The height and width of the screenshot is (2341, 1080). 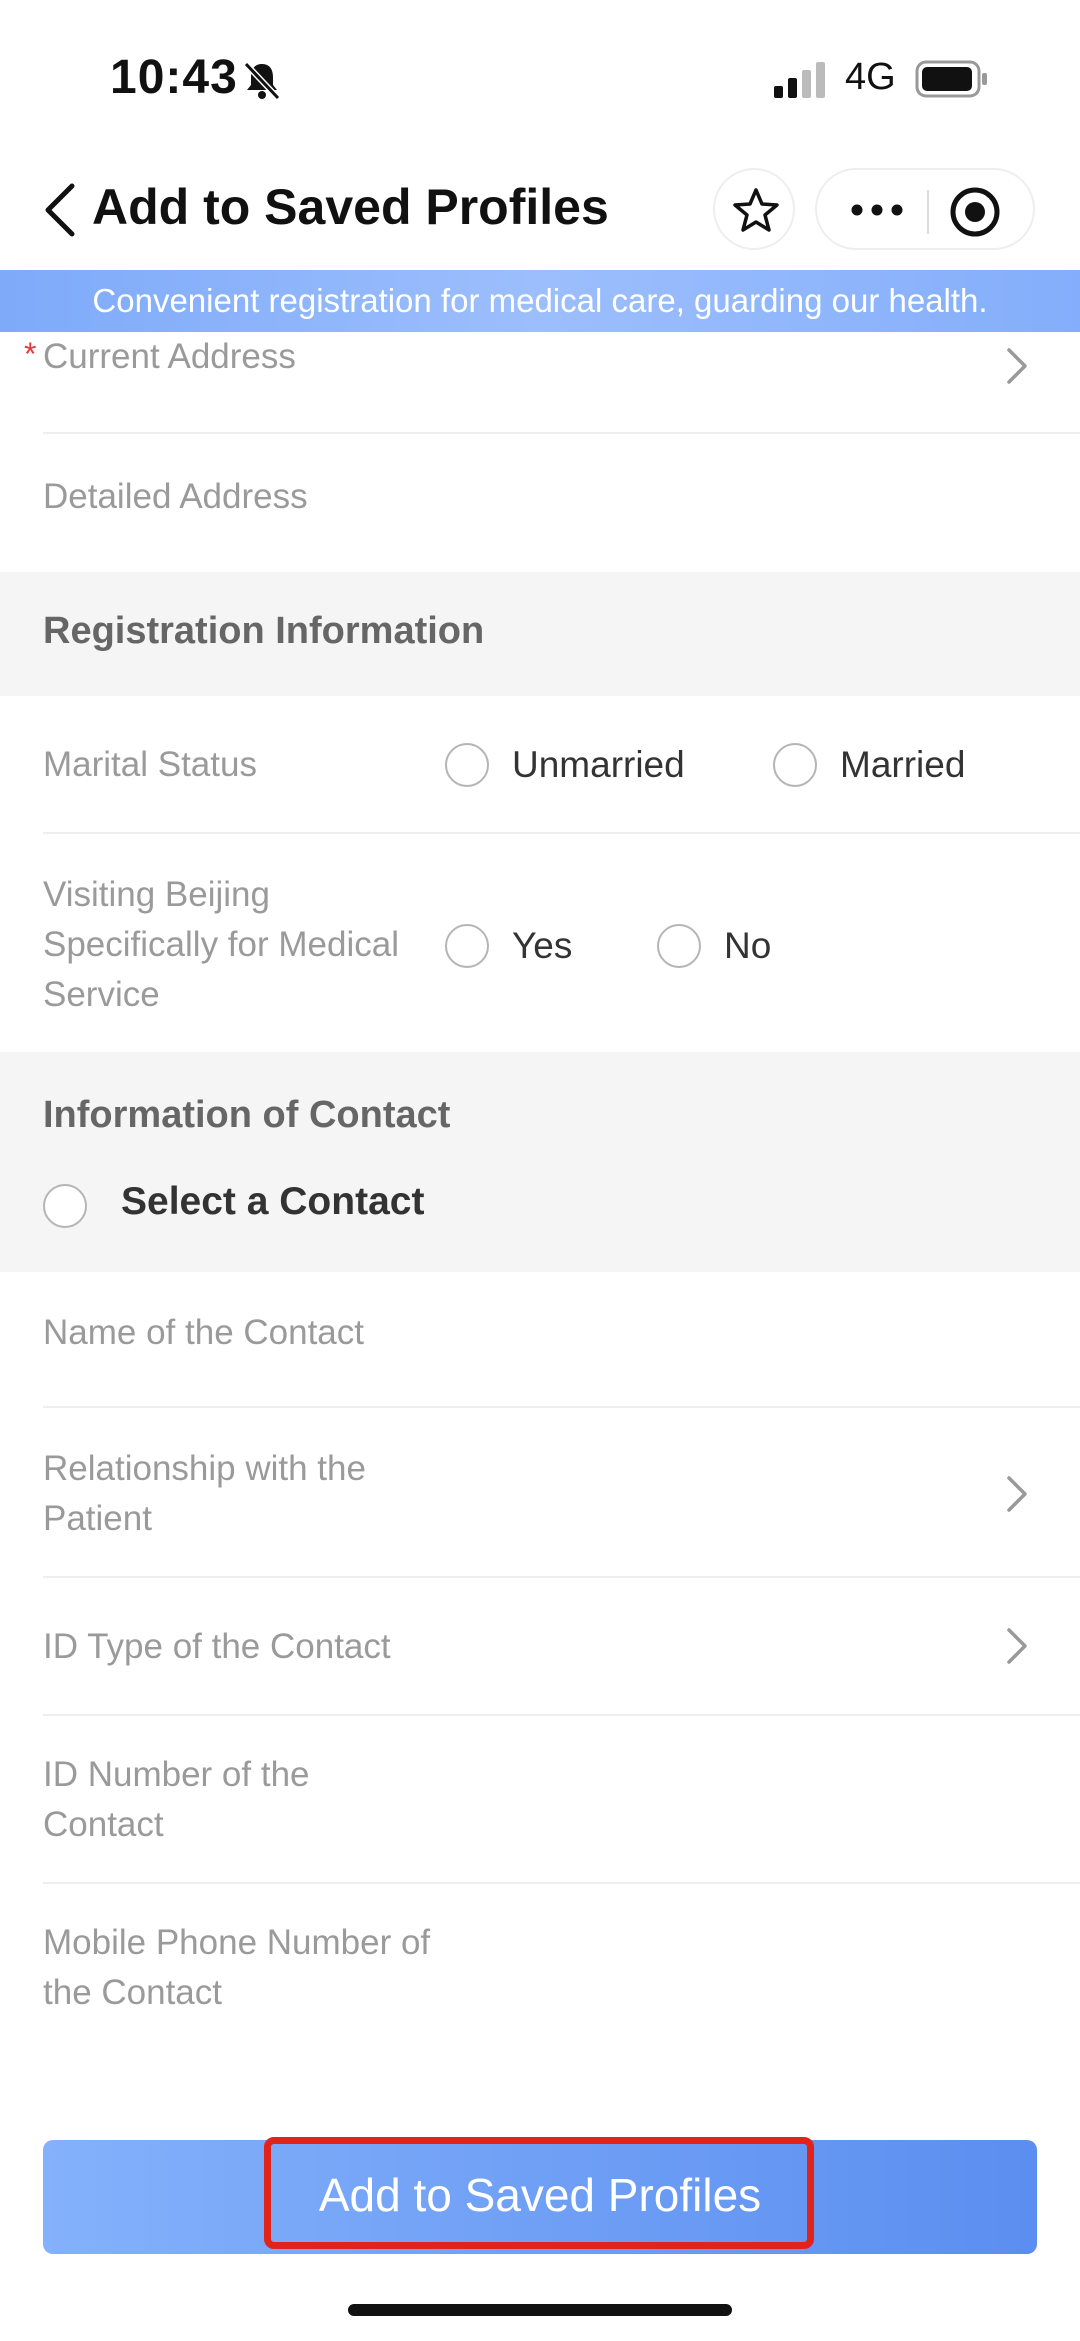 I want to click on marital-status-label: Marital Status, so click(x=150, y=764).